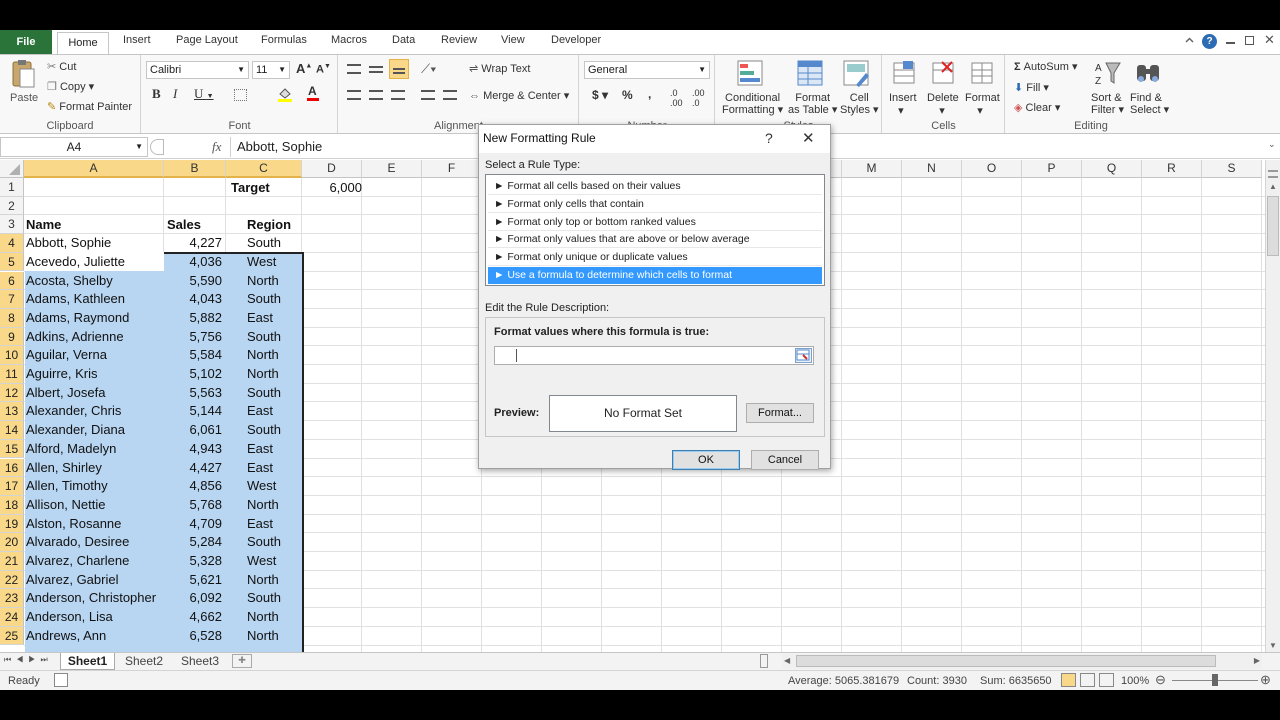  What do you see at coordinates (752, 104) in the screenshot?
I see `conditional-formatting-button: Conditional Formatting ▾` at bounding box center [752, 104].